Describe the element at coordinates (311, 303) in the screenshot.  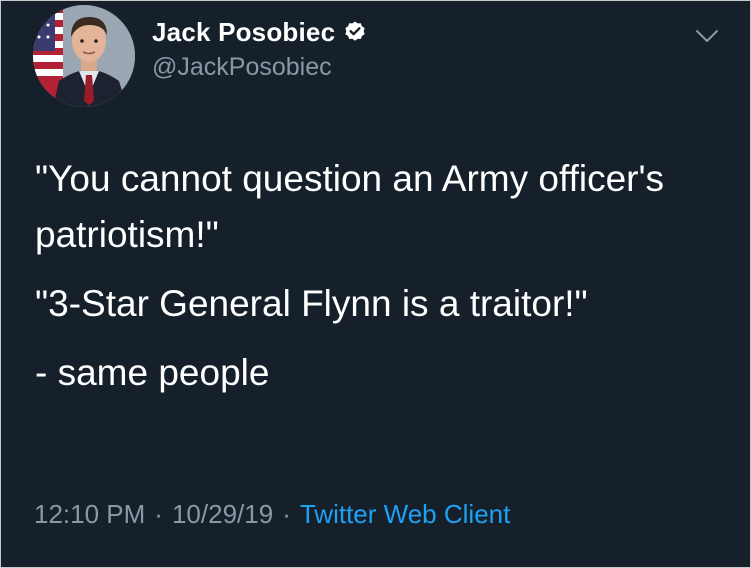
I see `tweet-paragraph: "3-Star General Flynn is a traitor!"` at that location.